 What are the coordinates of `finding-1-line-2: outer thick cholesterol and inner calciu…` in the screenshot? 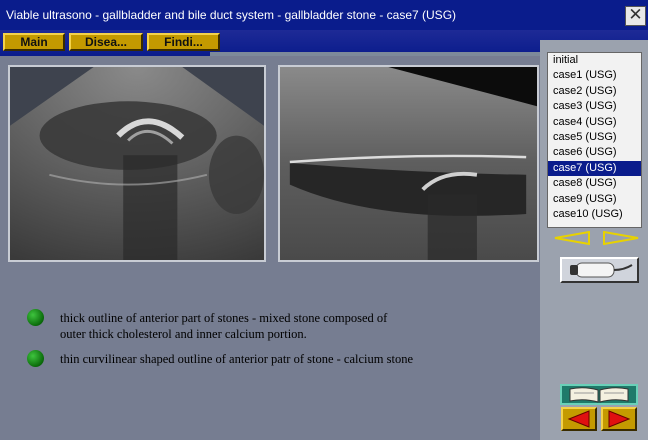 It's located at (183, 334).